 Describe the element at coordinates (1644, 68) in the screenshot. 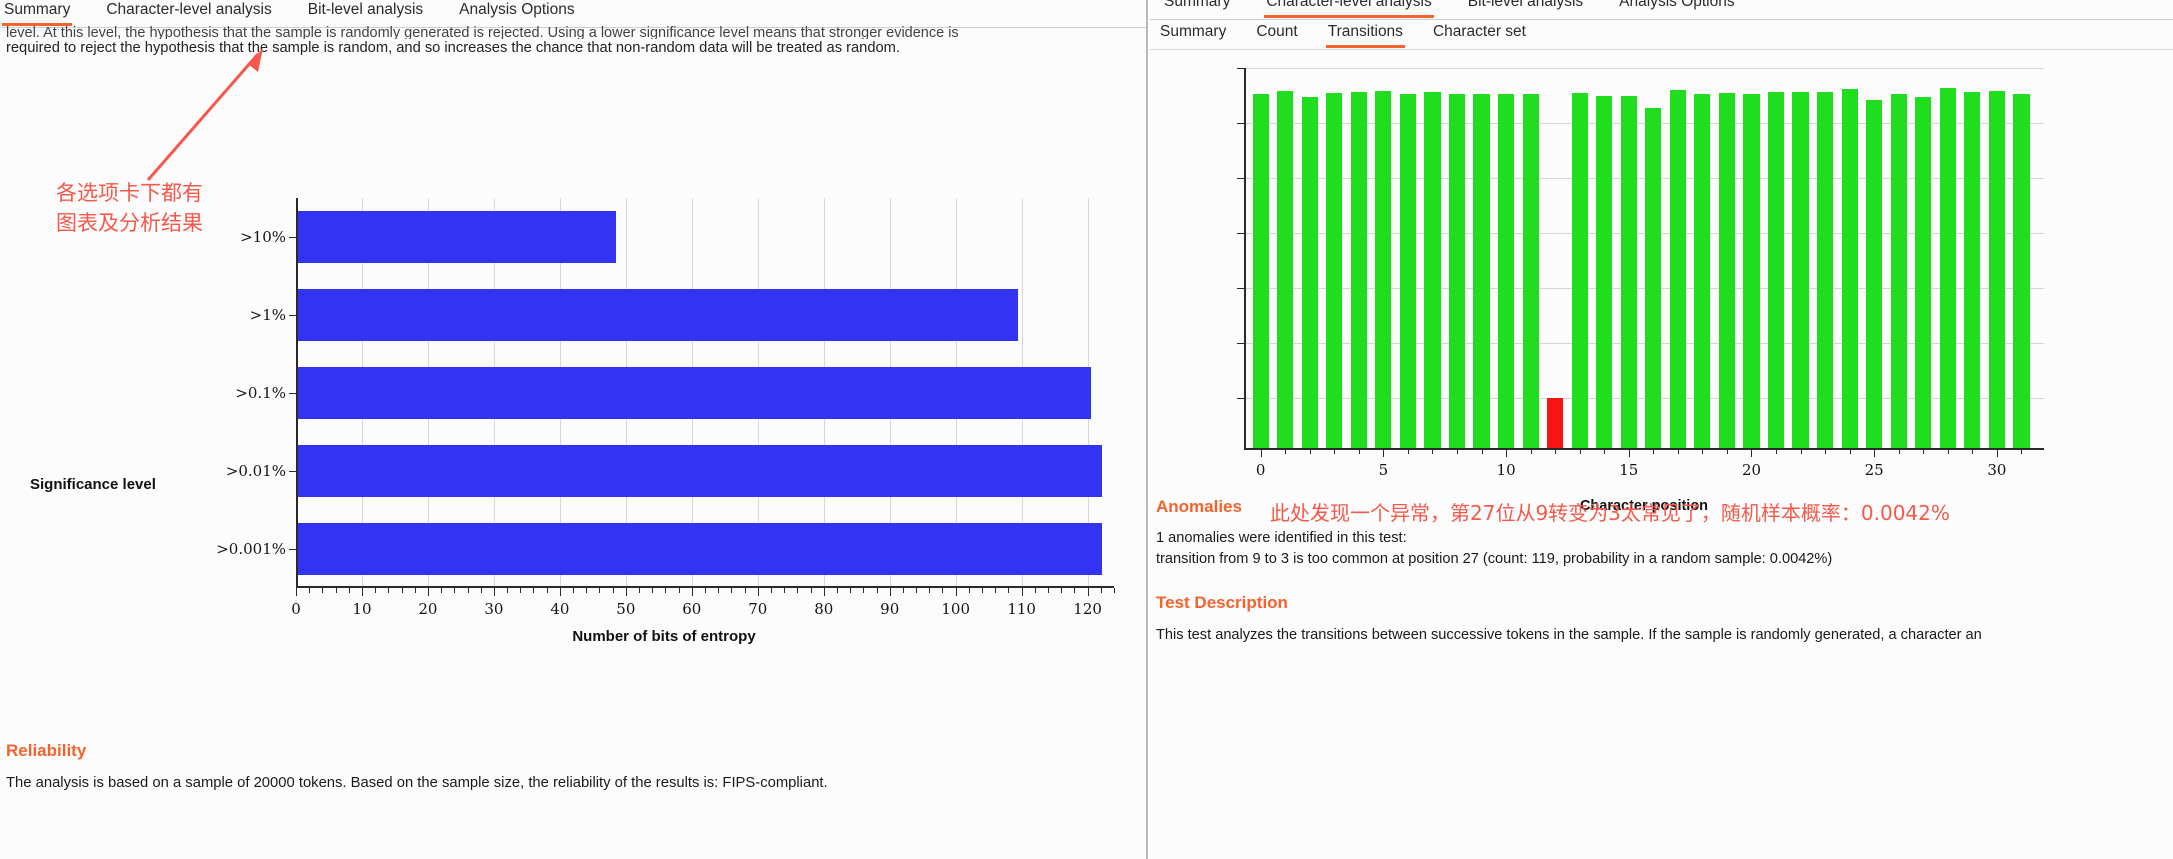

I see `gridline` at that location.